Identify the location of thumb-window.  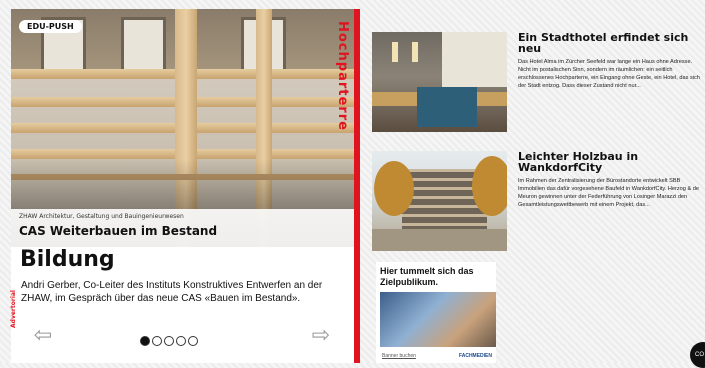
(474, 59).